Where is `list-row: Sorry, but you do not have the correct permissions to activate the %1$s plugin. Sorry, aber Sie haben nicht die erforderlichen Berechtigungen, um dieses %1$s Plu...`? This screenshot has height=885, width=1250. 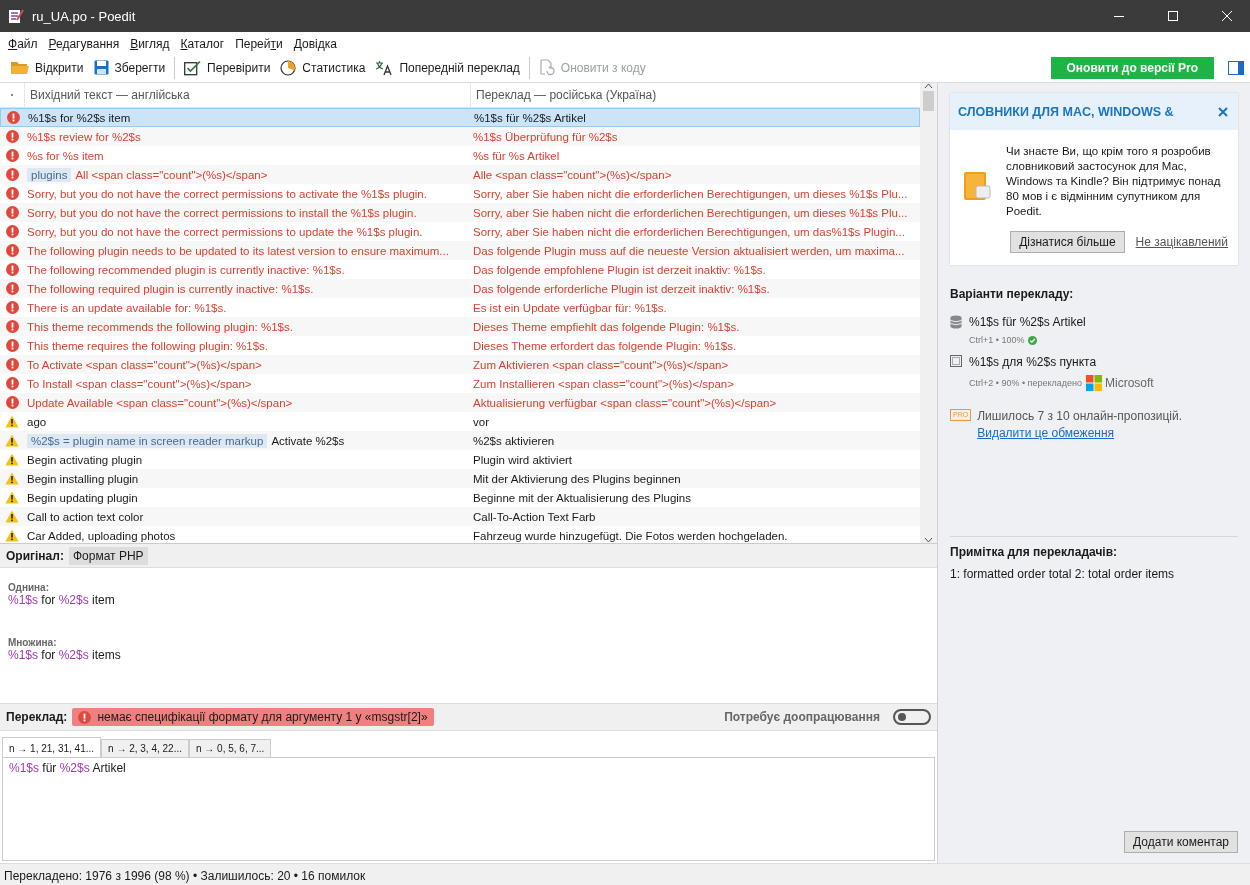 list-row: Sorry, but you do not have the correct permissions to activate the %1$s plugin. Sorry, aber Sie haben nicht die erforderlichen Berechtigungen, um dieses %1$s Plu... is located at coordinates (460, 193).